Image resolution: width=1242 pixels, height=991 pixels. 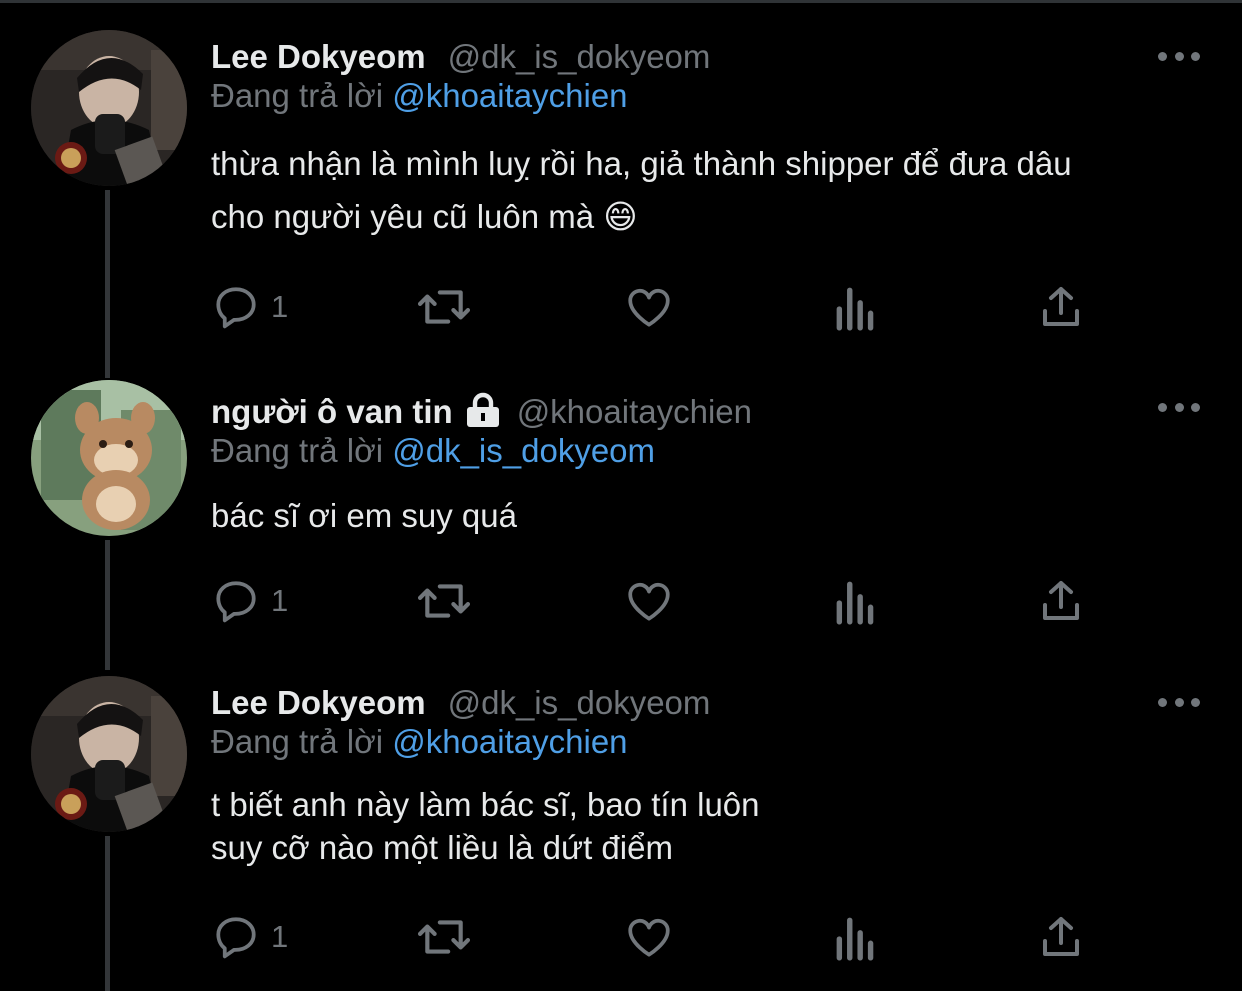 I want to click on tweet-text: bác sĩ ơi em suy quá, so click(x=364, y=515).